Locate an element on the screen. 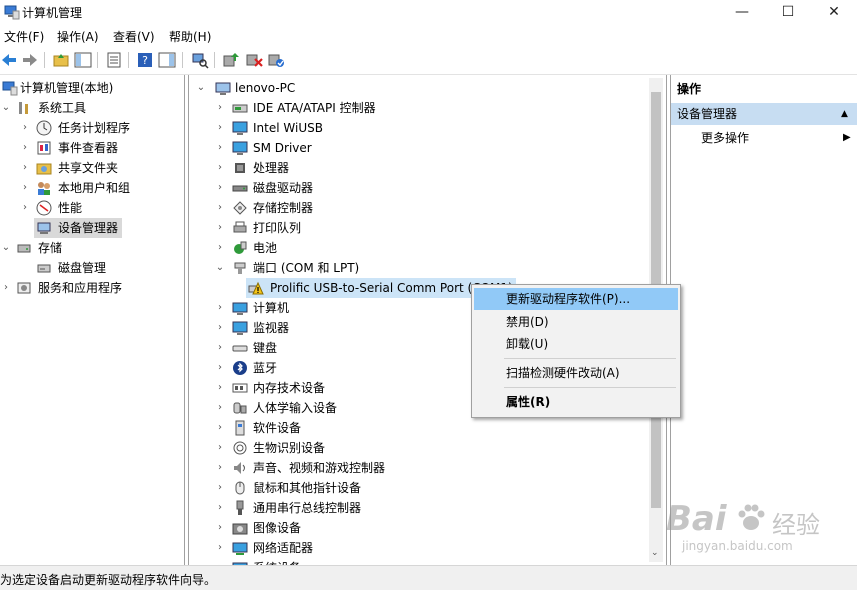 This screenshot has height=590, width=857. device-group-item: › 电池 is located at coordinates (415, 248).